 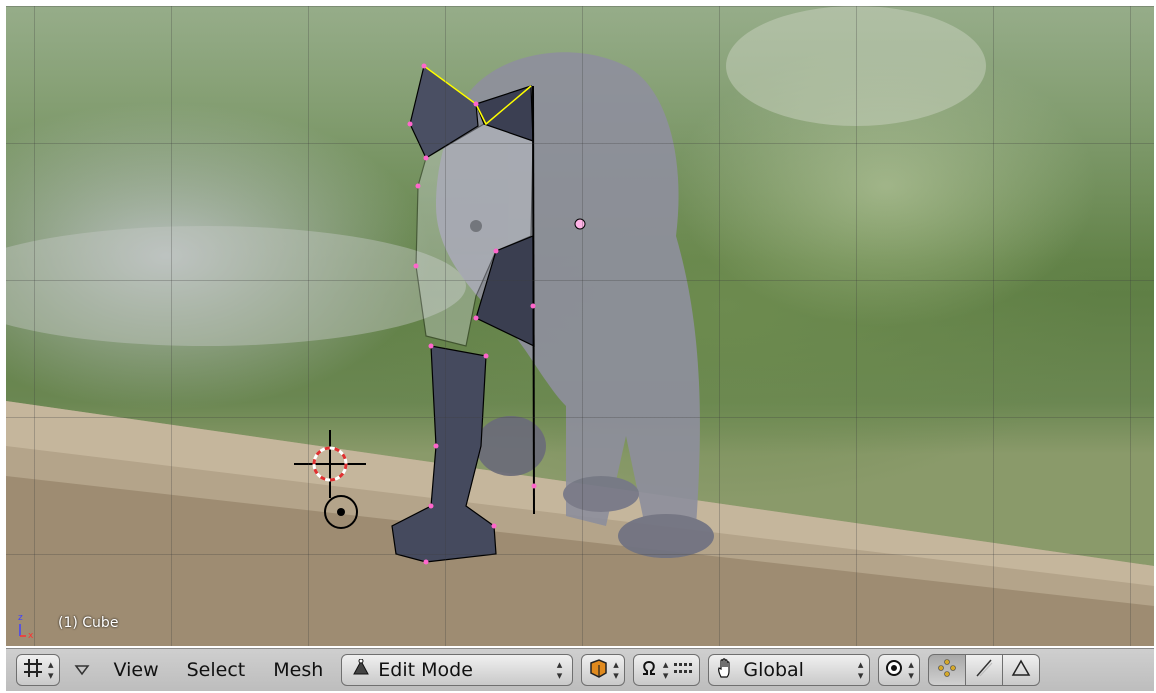 What do you see at coordinates (361, 670) in the screenshot?
I see `edit-mode-triangle-icon` at bounding box center [361, 670].